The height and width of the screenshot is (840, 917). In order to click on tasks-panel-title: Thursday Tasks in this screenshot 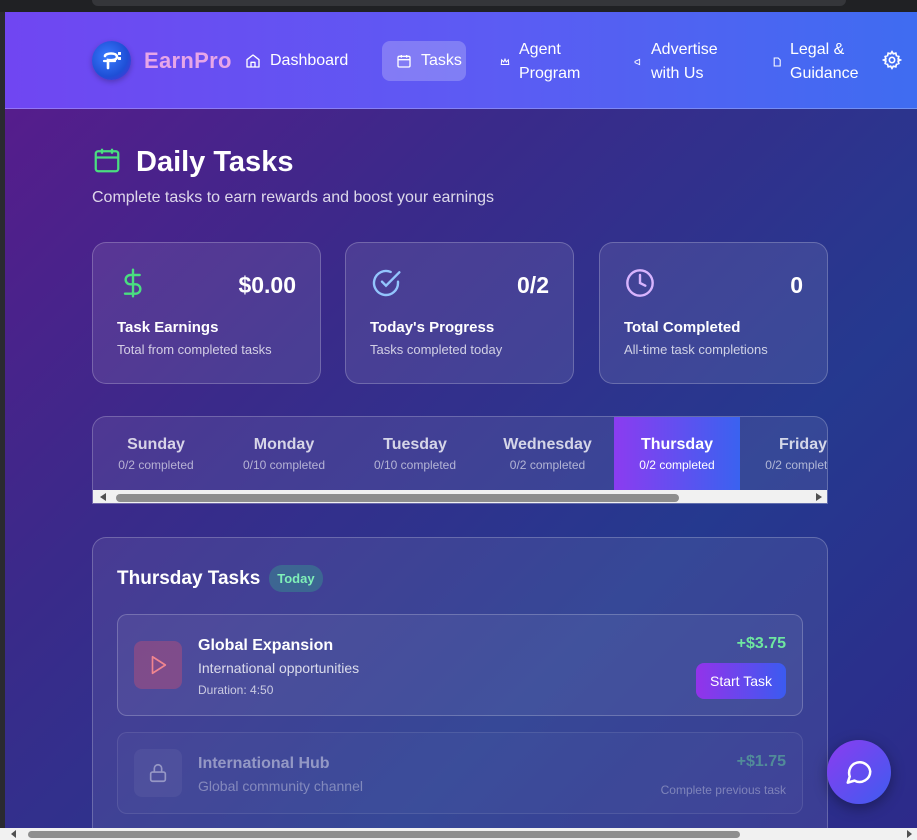, I will do `click(189, 578)`.